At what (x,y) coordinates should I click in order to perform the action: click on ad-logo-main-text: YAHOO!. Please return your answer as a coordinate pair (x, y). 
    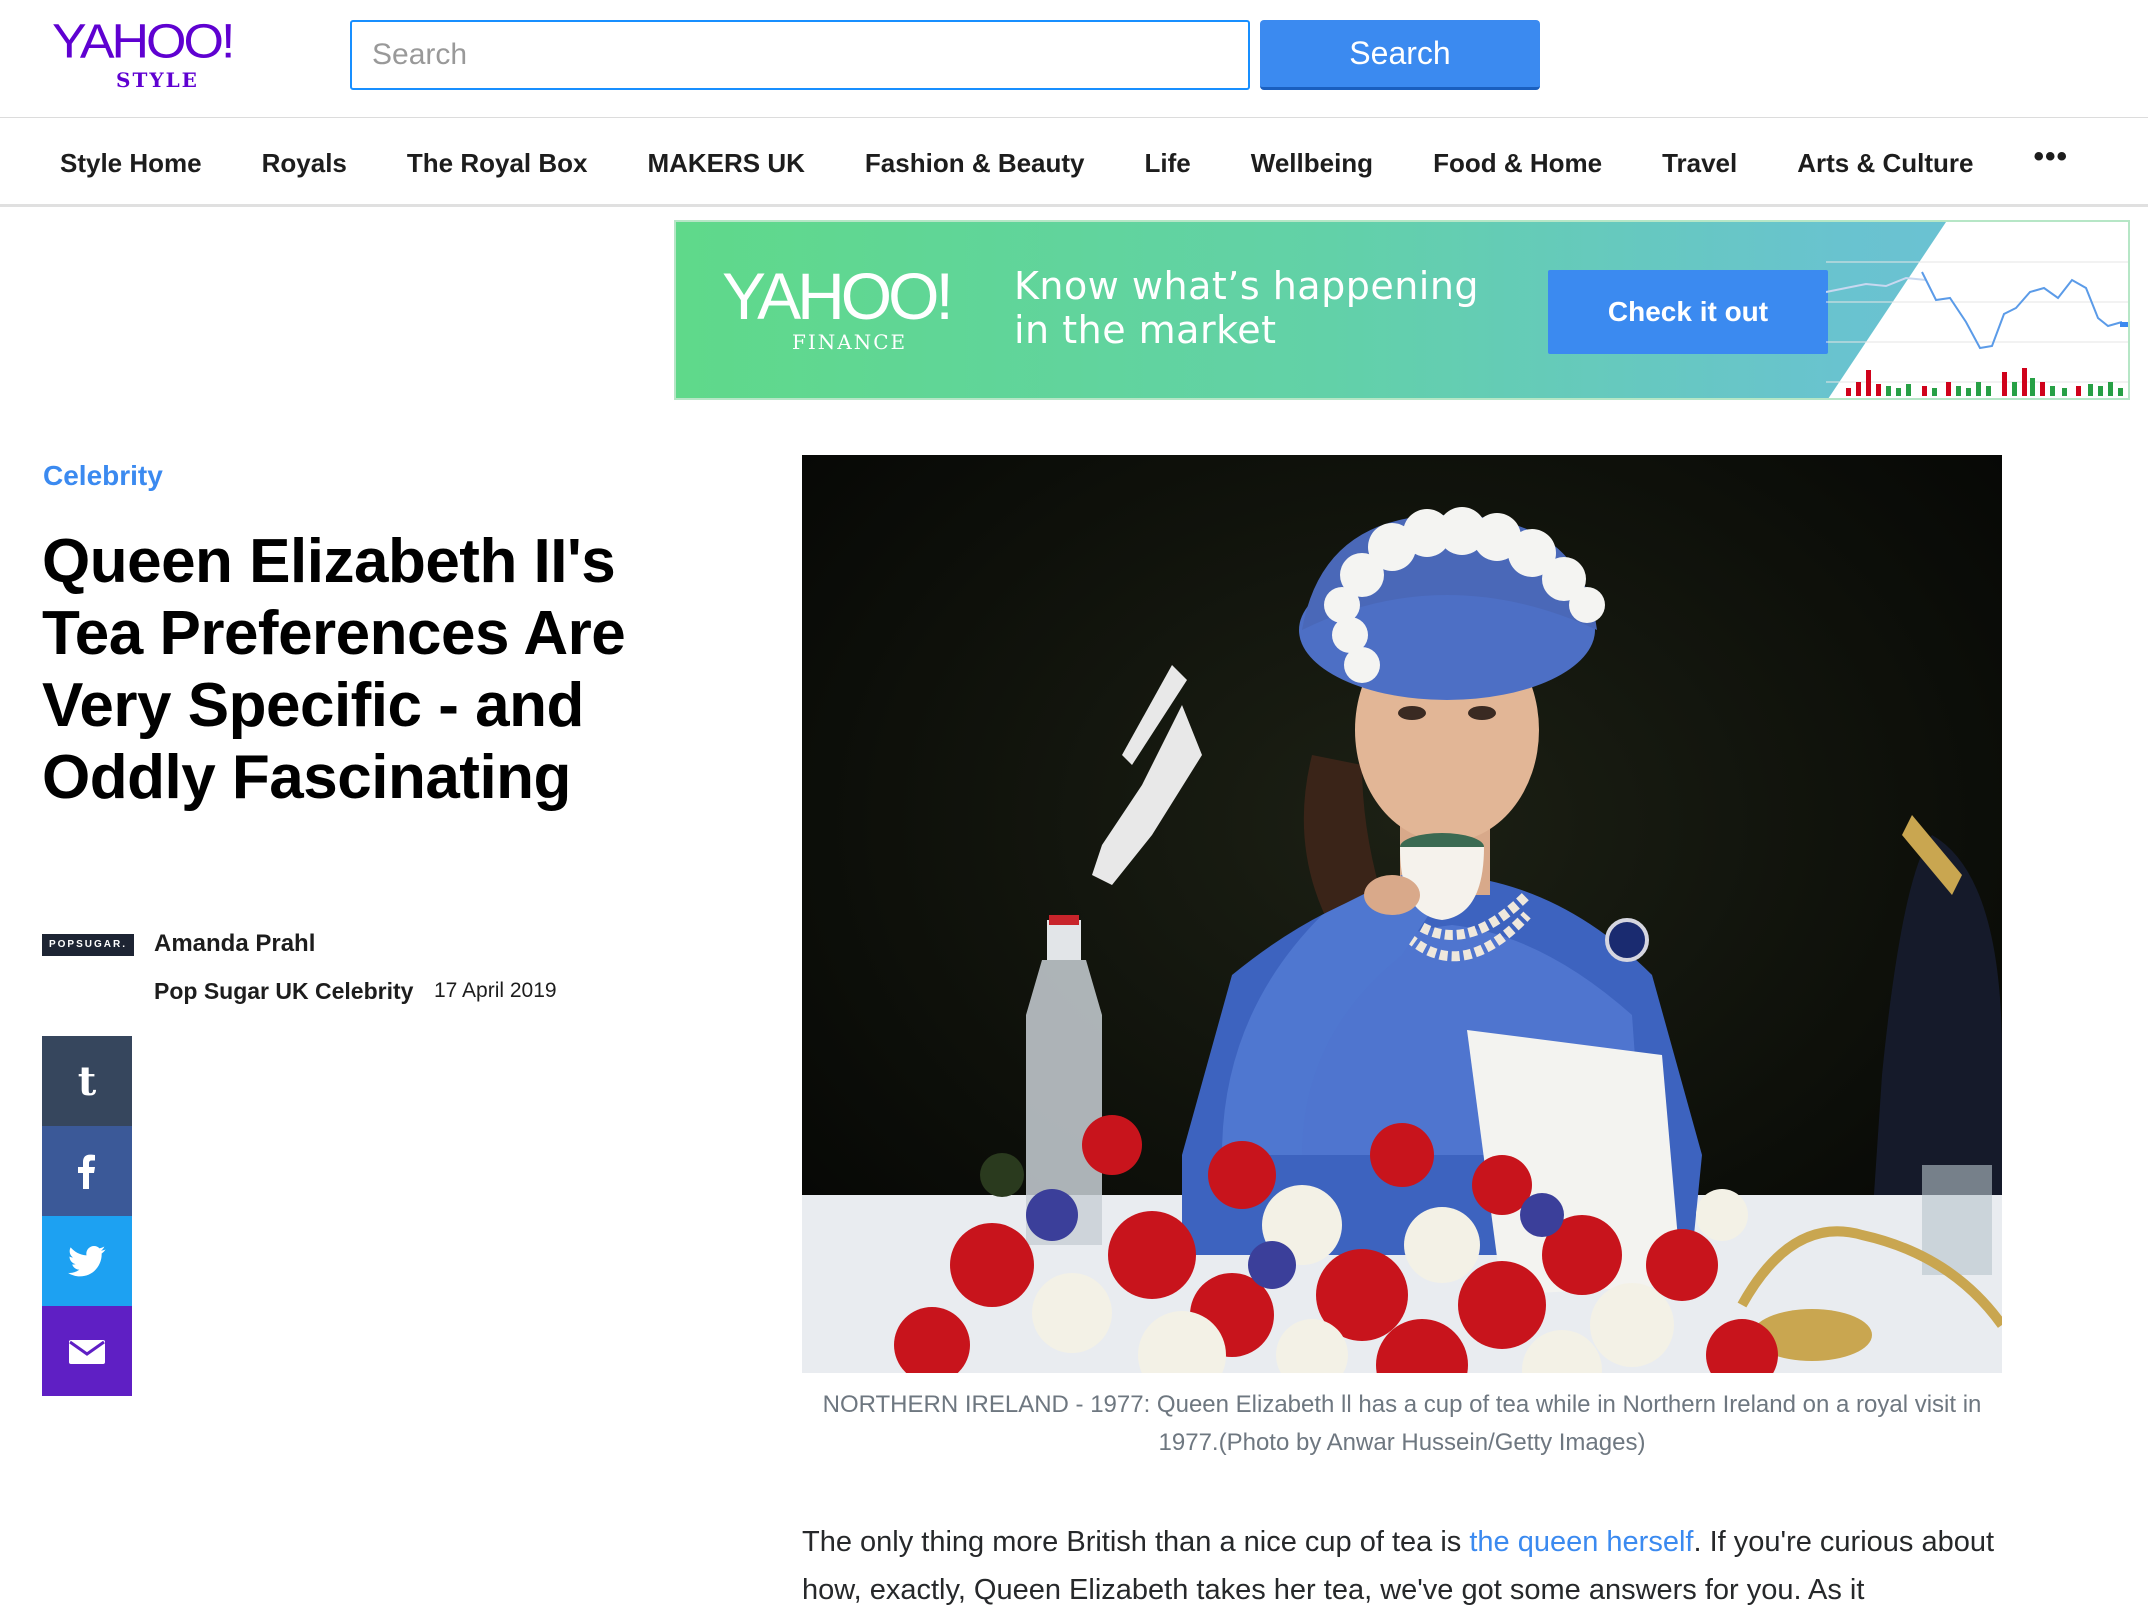
    Looking at the image, I should click on (838, 296).